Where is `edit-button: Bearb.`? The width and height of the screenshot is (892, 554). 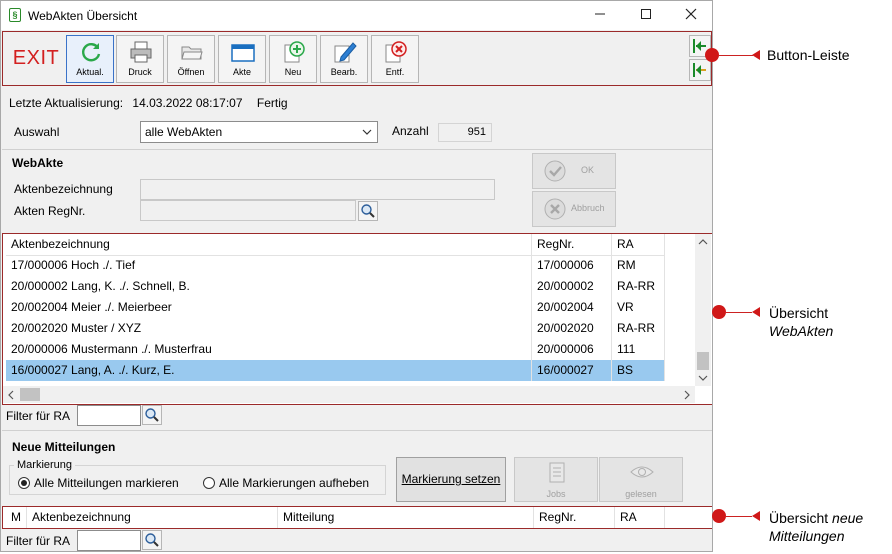
edit-button: Bearb. is located at coordinates (344, 59).